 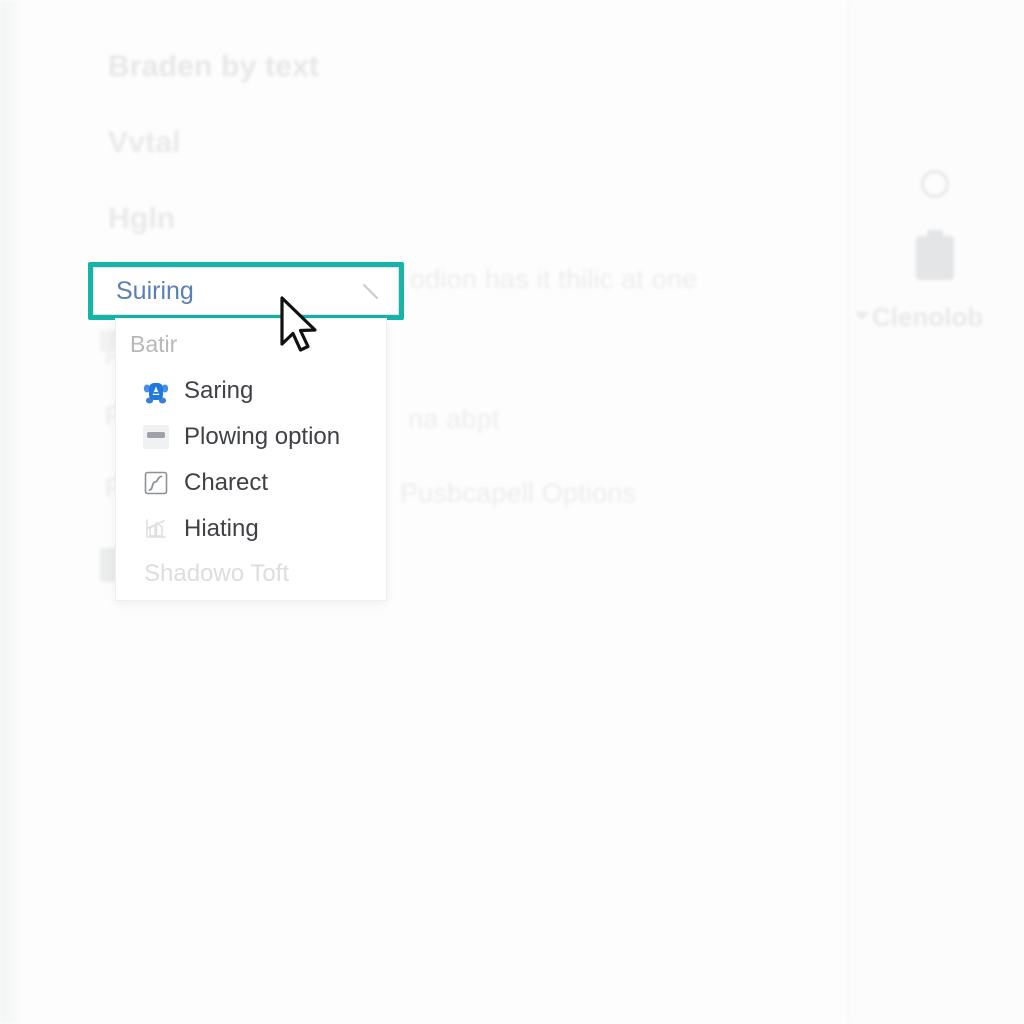 I want to click on dropdown-item-label: Charect, so click(x=226, y=482).